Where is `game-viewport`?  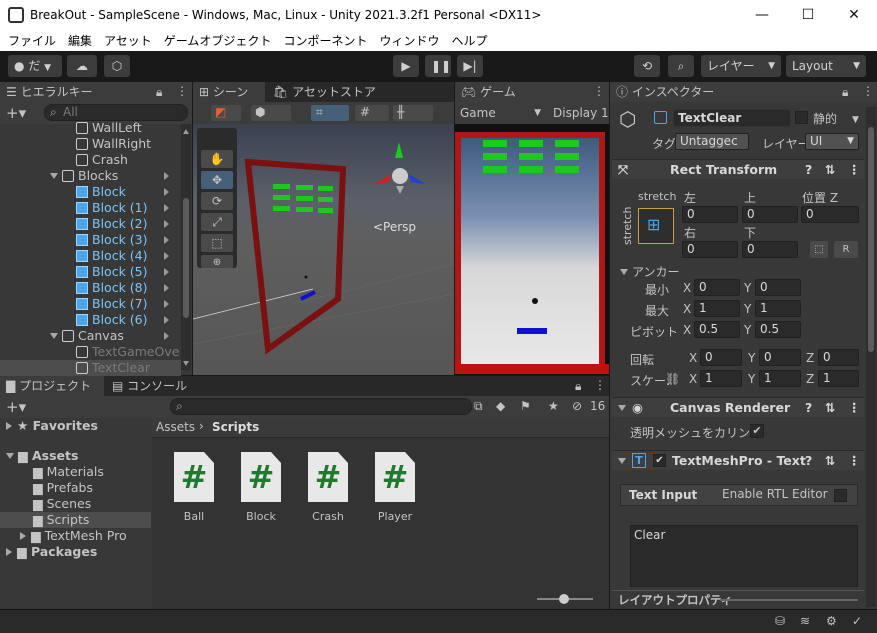
game-viewport is located at coordinates (532, 249).